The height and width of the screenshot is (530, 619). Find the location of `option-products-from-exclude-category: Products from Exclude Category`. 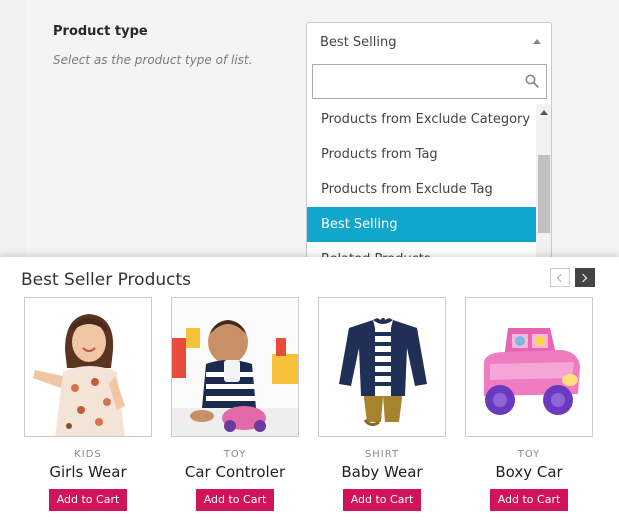

option-products-from-exclude-category: Products from Exclude Category is located at coordinates (421, 120).